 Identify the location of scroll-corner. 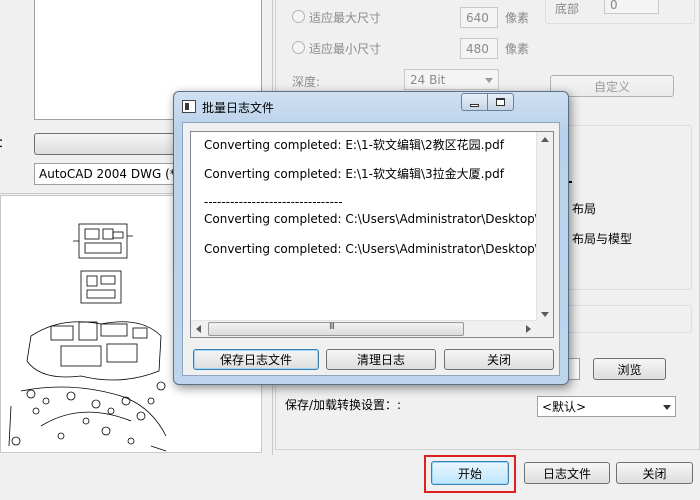
(544, 328).